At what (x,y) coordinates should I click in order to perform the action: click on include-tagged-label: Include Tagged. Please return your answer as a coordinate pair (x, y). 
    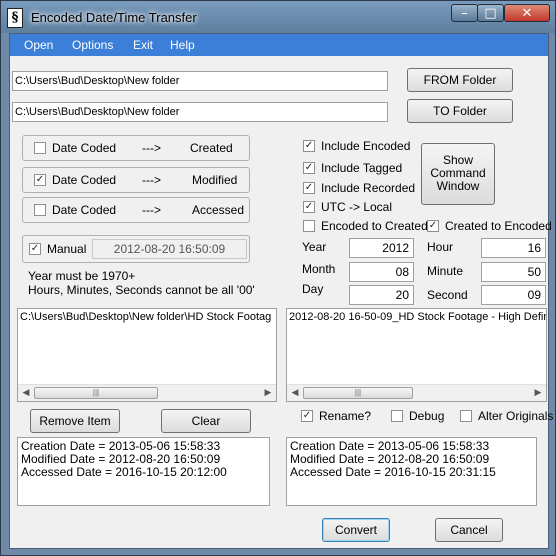
    Looking at the image, I should click on (362, 168).